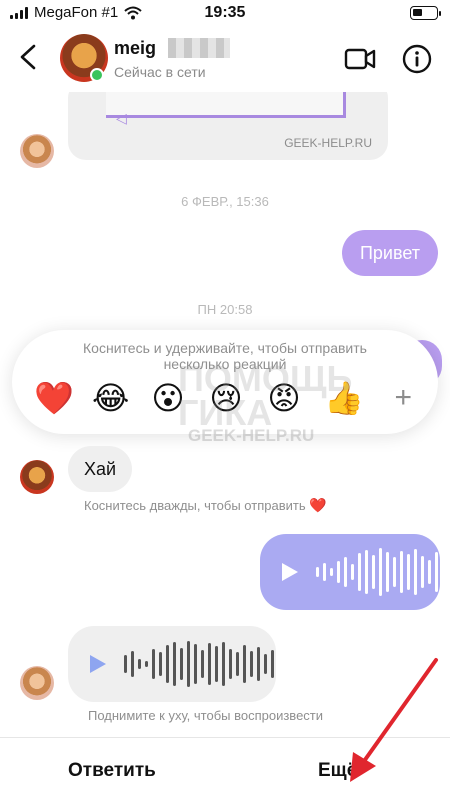  I want to click on message-incoming: Хай, so click(100, 469).